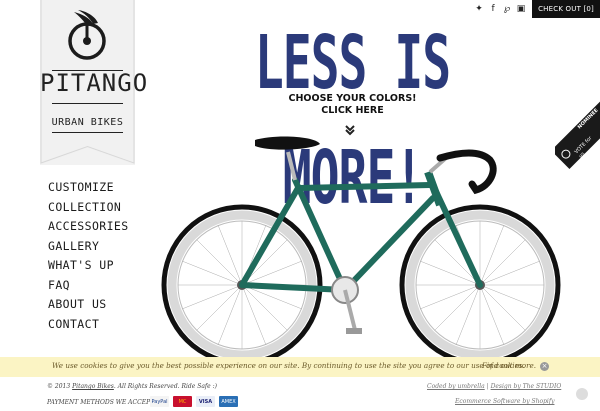 The height and width of the screenshot is (411, 600). Describe the element at coordinates (526, 386) in the screenshot. I see `credit-design-link: Design by The STUDIO` at that location.